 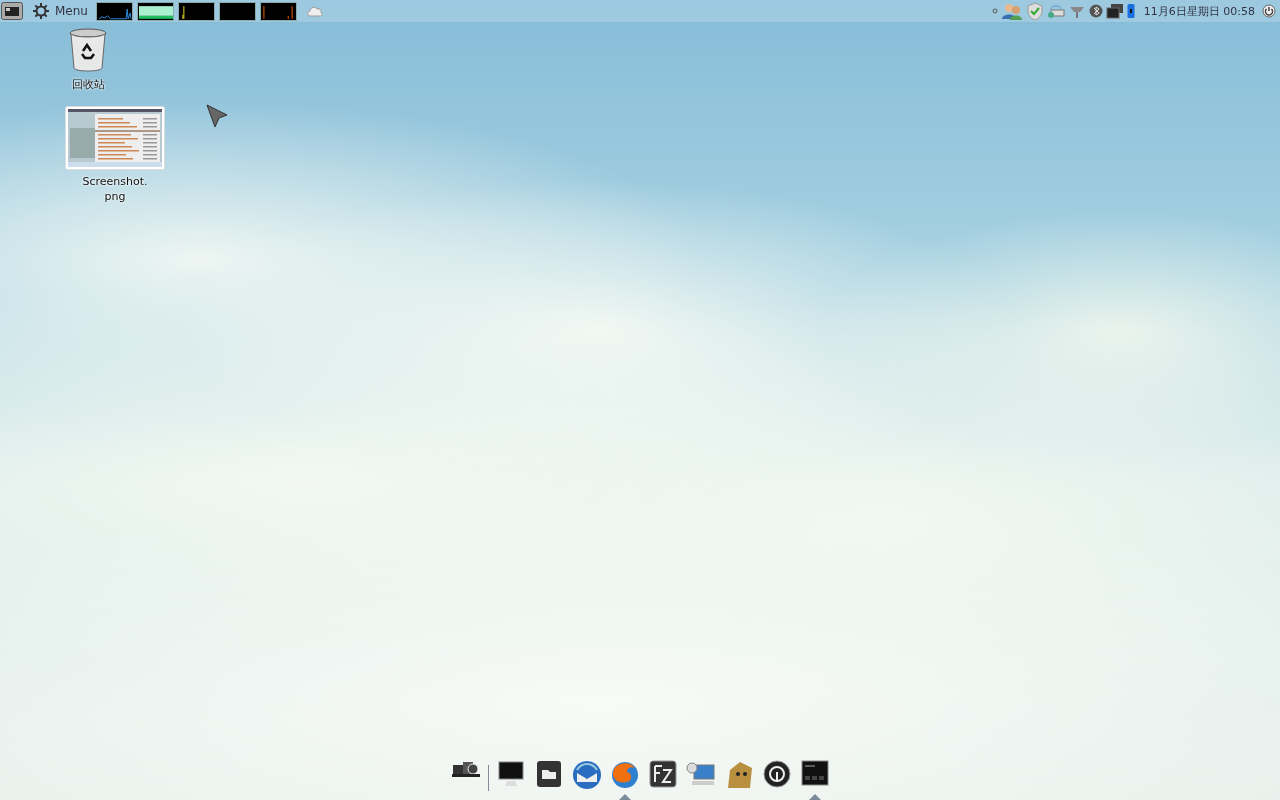 I want to click on windows-icon, so click(x=1114, y=11).